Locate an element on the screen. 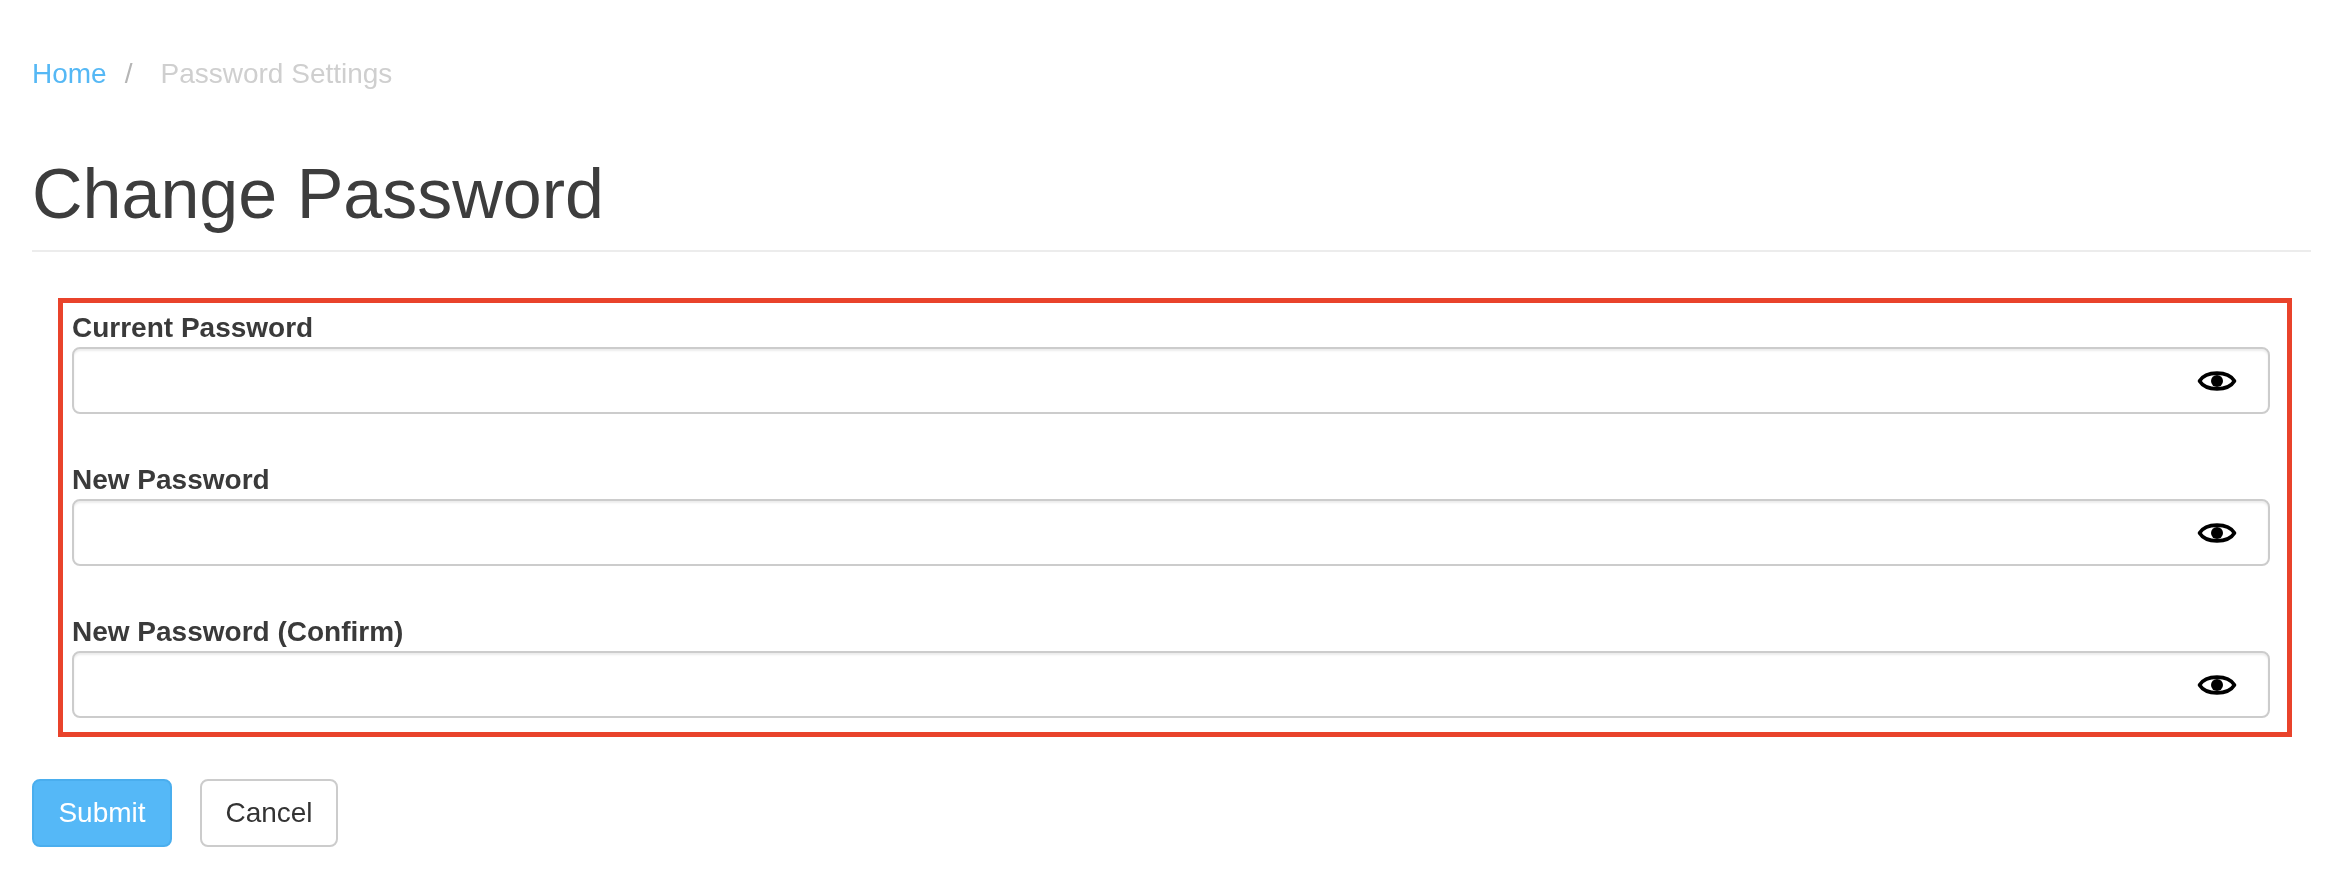 The image size is (2327, 879). field-label: Current Password is located at coordinates (193, 328).